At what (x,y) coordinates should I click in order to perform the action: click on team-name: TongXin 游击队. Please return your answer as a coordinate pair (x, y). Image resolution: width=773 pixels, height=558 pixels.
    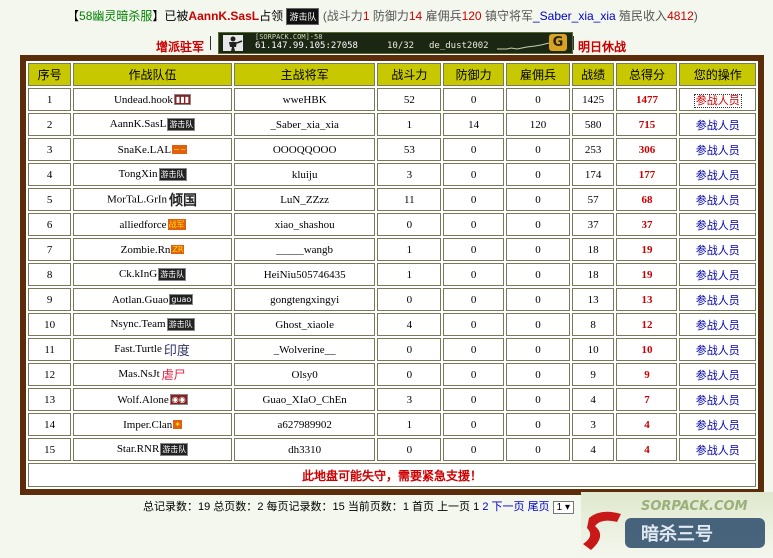
    Looking at the image, I should click on (152, 174).